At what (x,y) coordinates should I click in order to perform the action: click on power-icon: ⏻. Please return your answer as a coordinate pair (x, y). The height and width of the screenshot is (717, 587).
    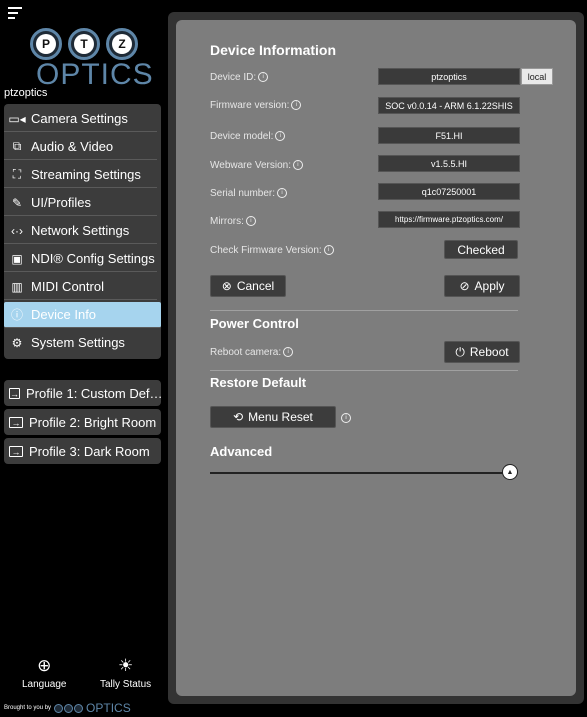
    Looking at the image, I should click on (460, 351).